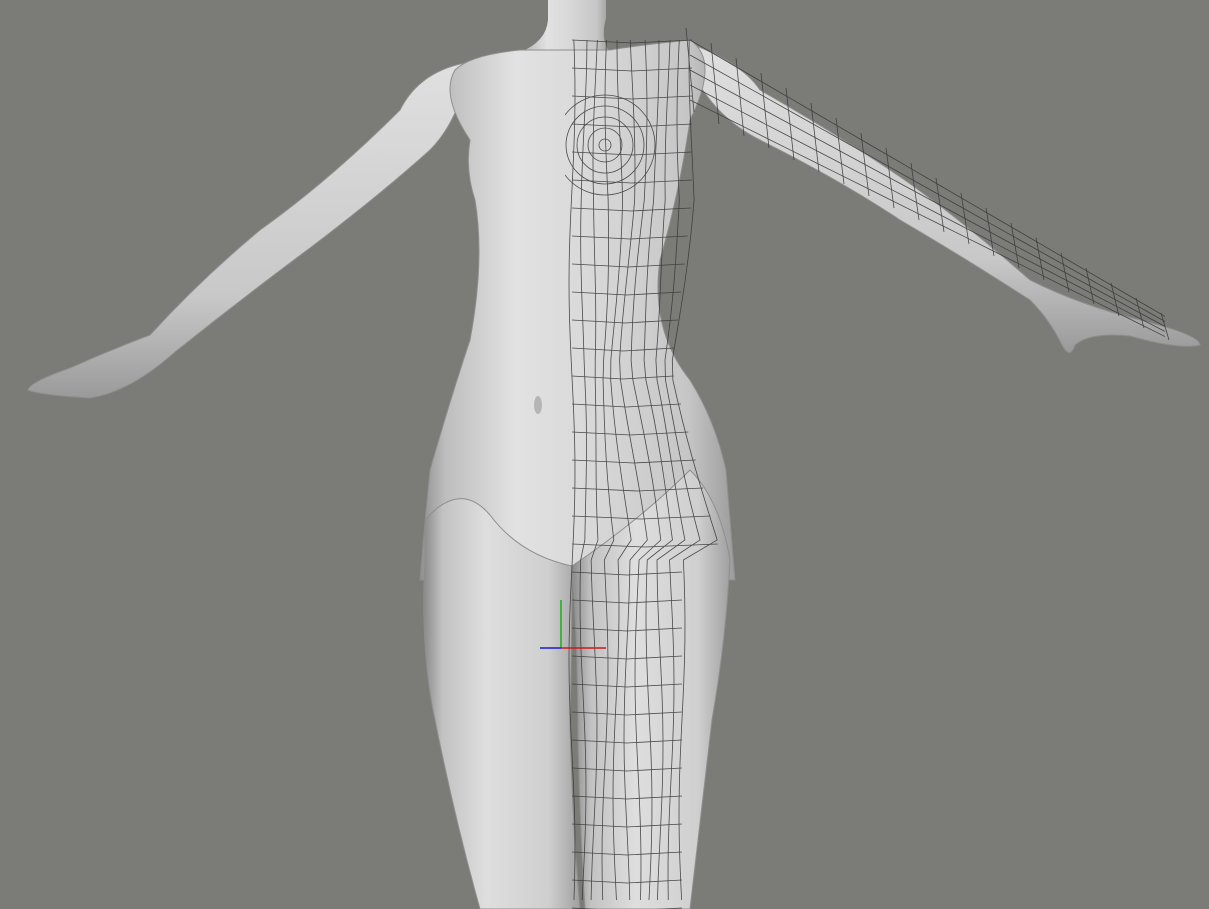 Image resolution: width=1209 pixels, height=909 pixels. I want to click on model-left-arm, so click(249, 230).